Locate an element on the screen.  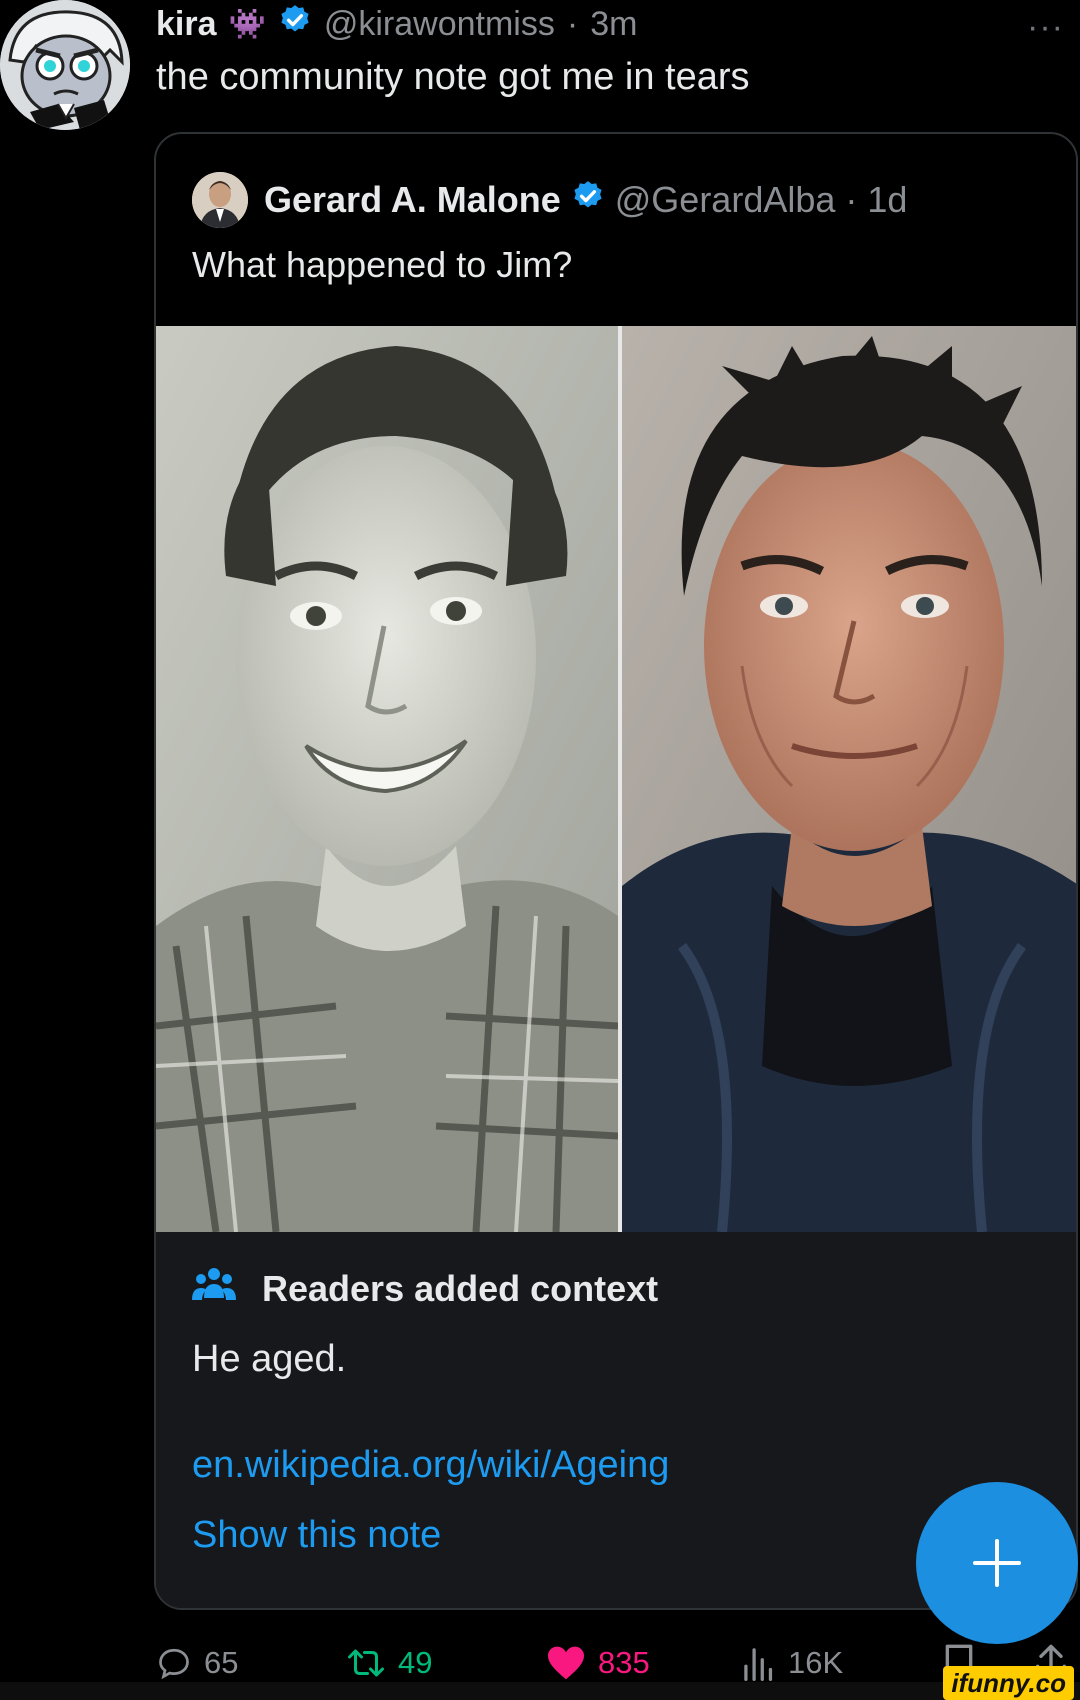
more-options-icon: ··· is located at coordinates (1045, 27).